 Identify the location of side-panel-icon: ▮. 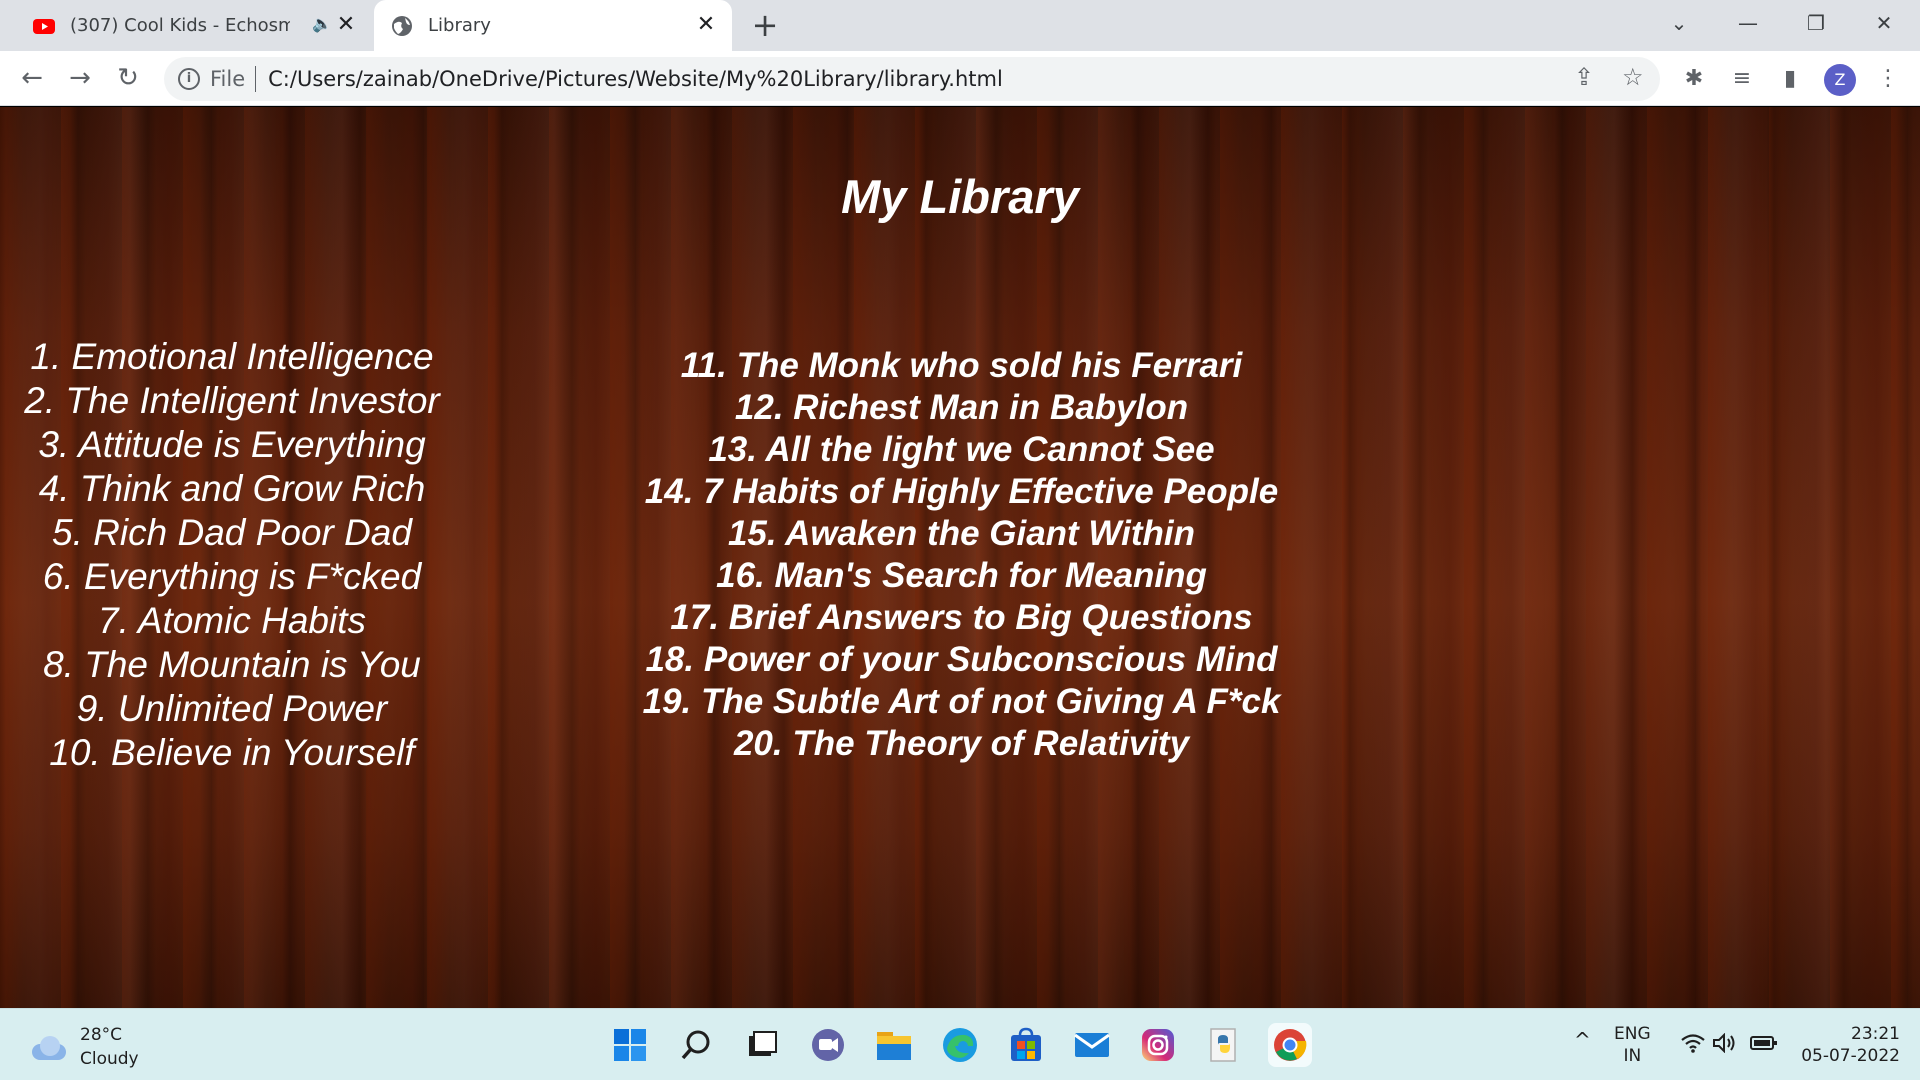
(1790, 79).